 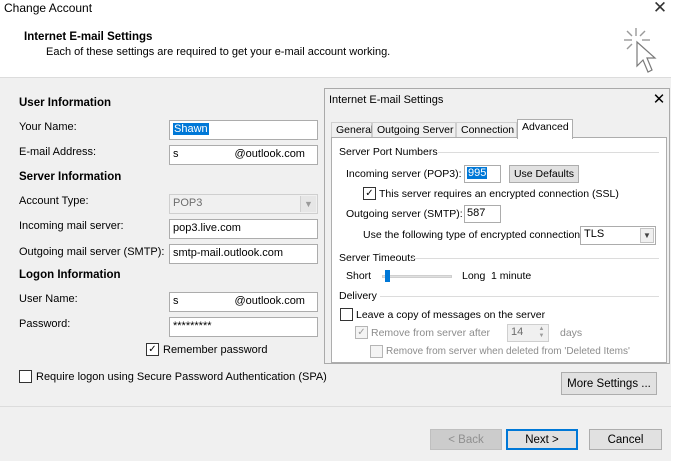 I want to click on timeout-long-label: Long, so click(x=474, y=276).